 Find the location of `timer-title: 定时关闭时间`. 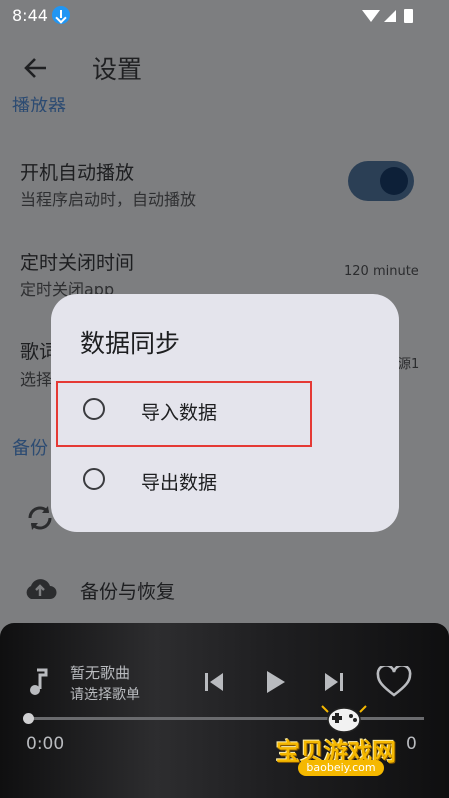

timer-title: 定时关闭时间 is located at coordinates (77, 261).